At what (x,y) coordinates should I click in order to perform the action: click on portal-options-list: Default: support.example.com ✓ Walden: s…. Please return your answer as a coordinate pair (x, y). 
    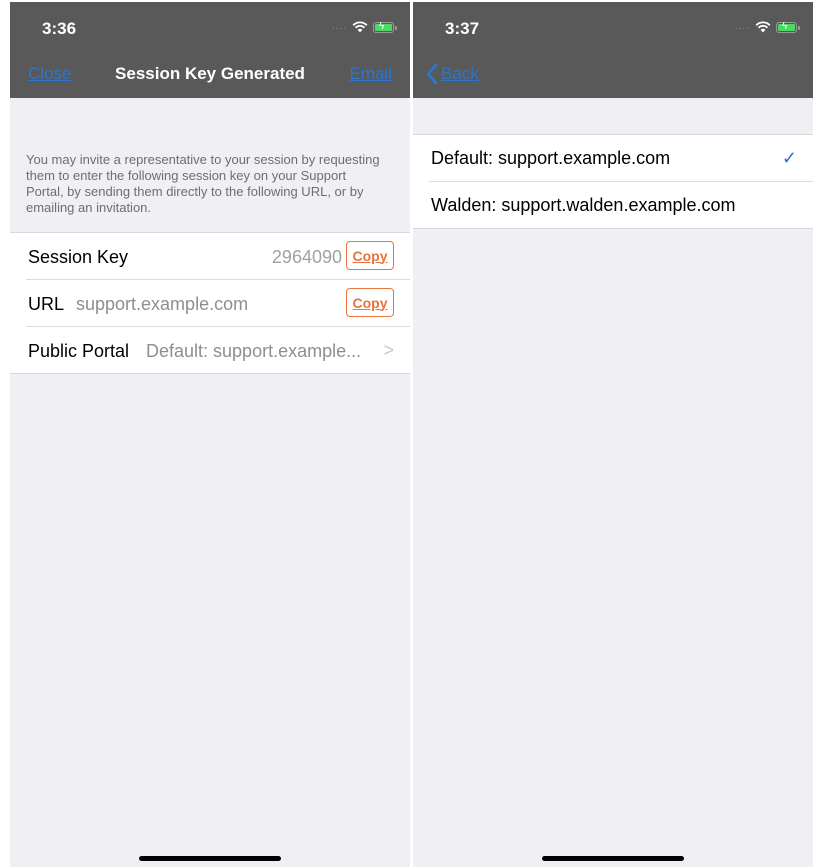
    Looking at the image, I should click on (613, 181).